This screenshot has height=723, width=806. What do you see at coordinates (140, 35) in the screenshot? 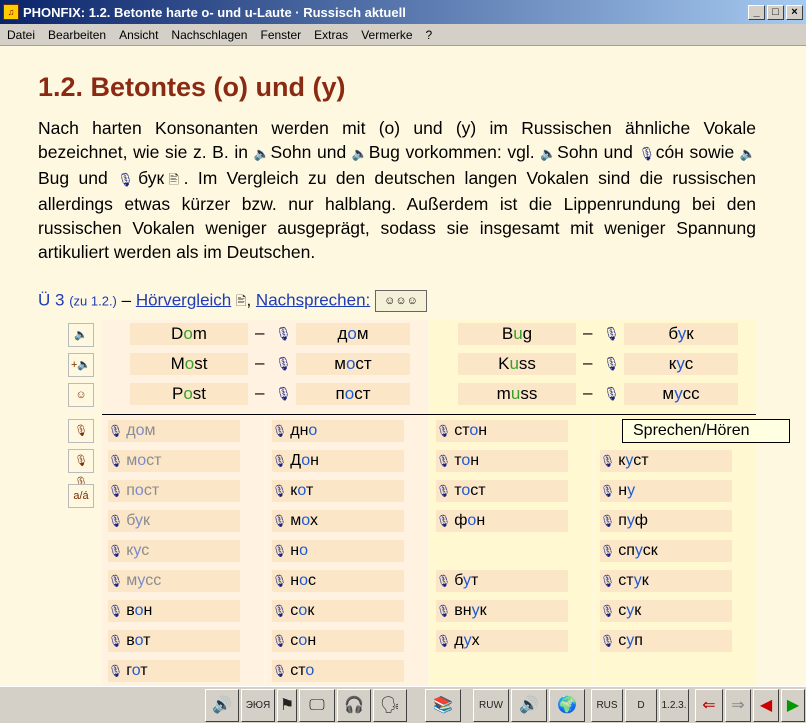
I see `menu-ansicht: Ansicht` at bounding box center [140, 35].